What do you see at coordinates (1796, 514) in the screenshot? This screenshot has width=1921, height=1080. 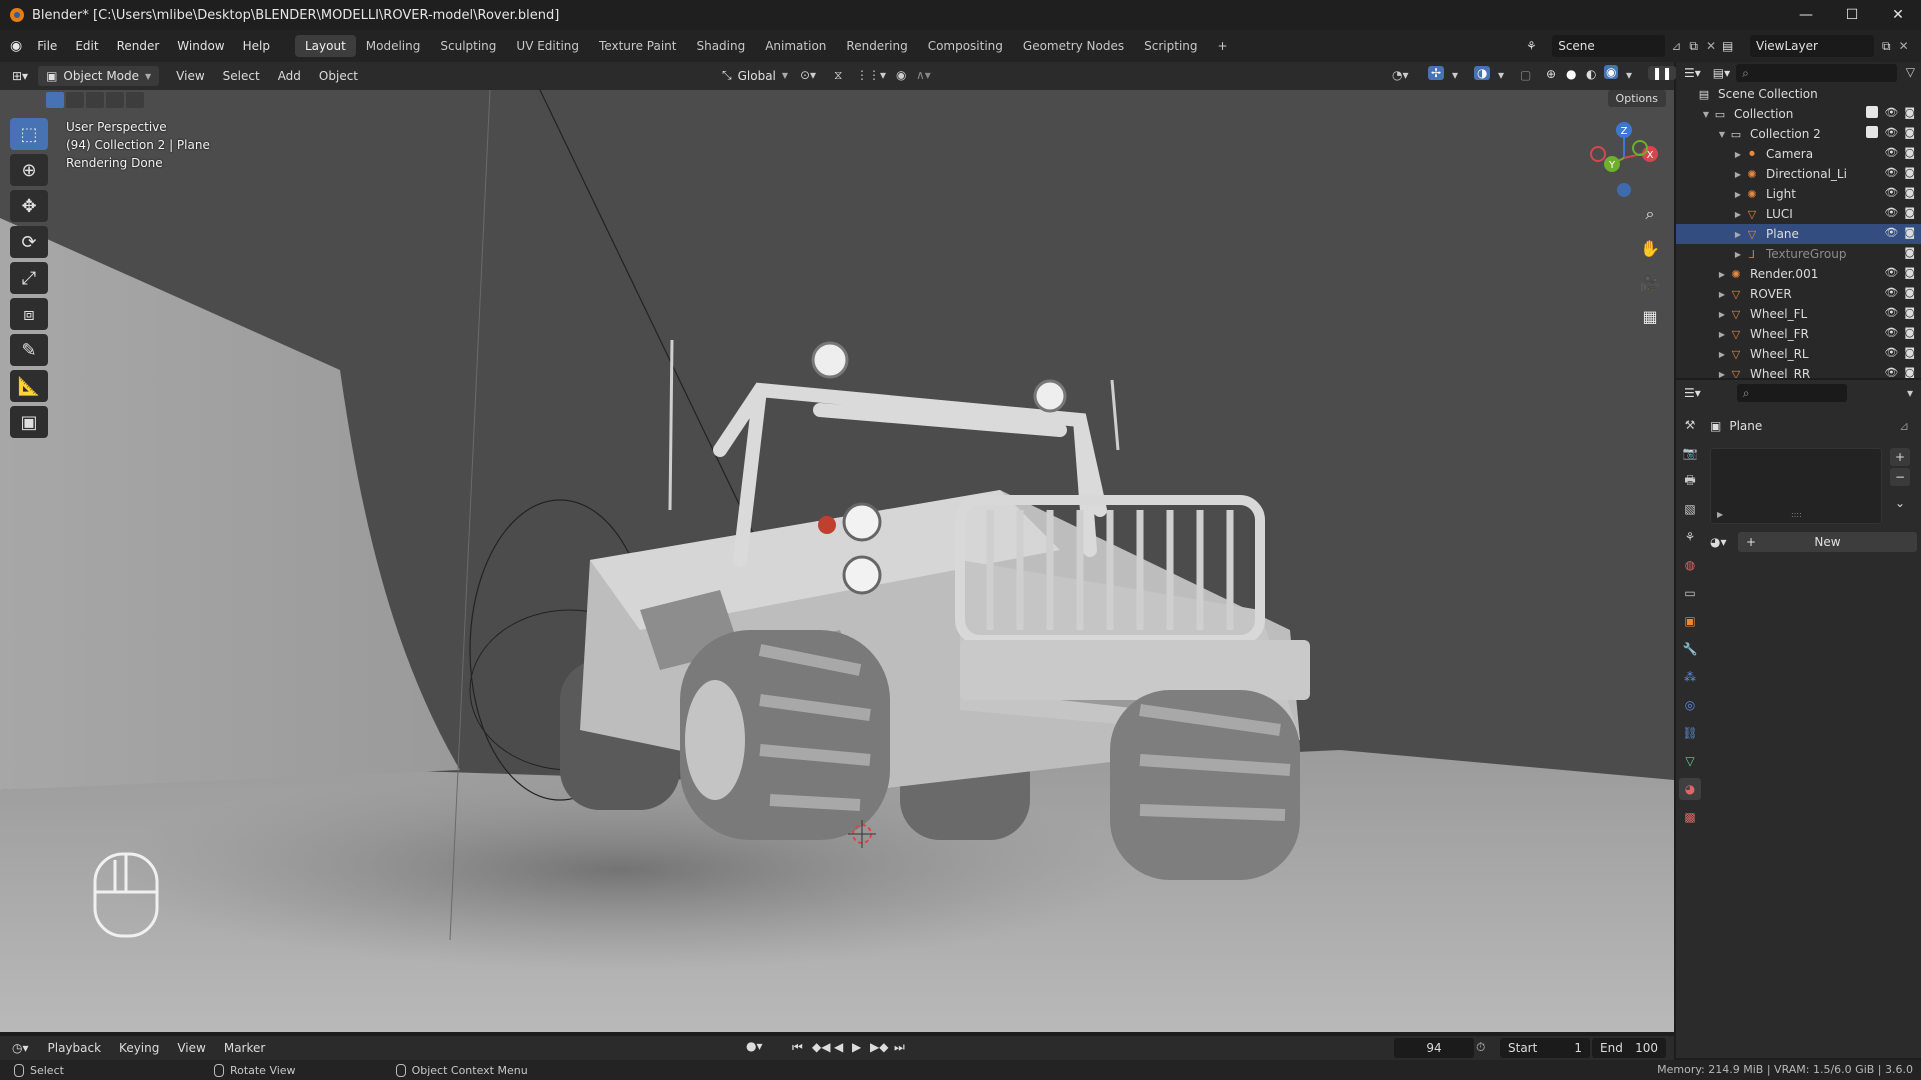 I see `resize-handle-icon: ::::` at bounding box center [1796, 514].